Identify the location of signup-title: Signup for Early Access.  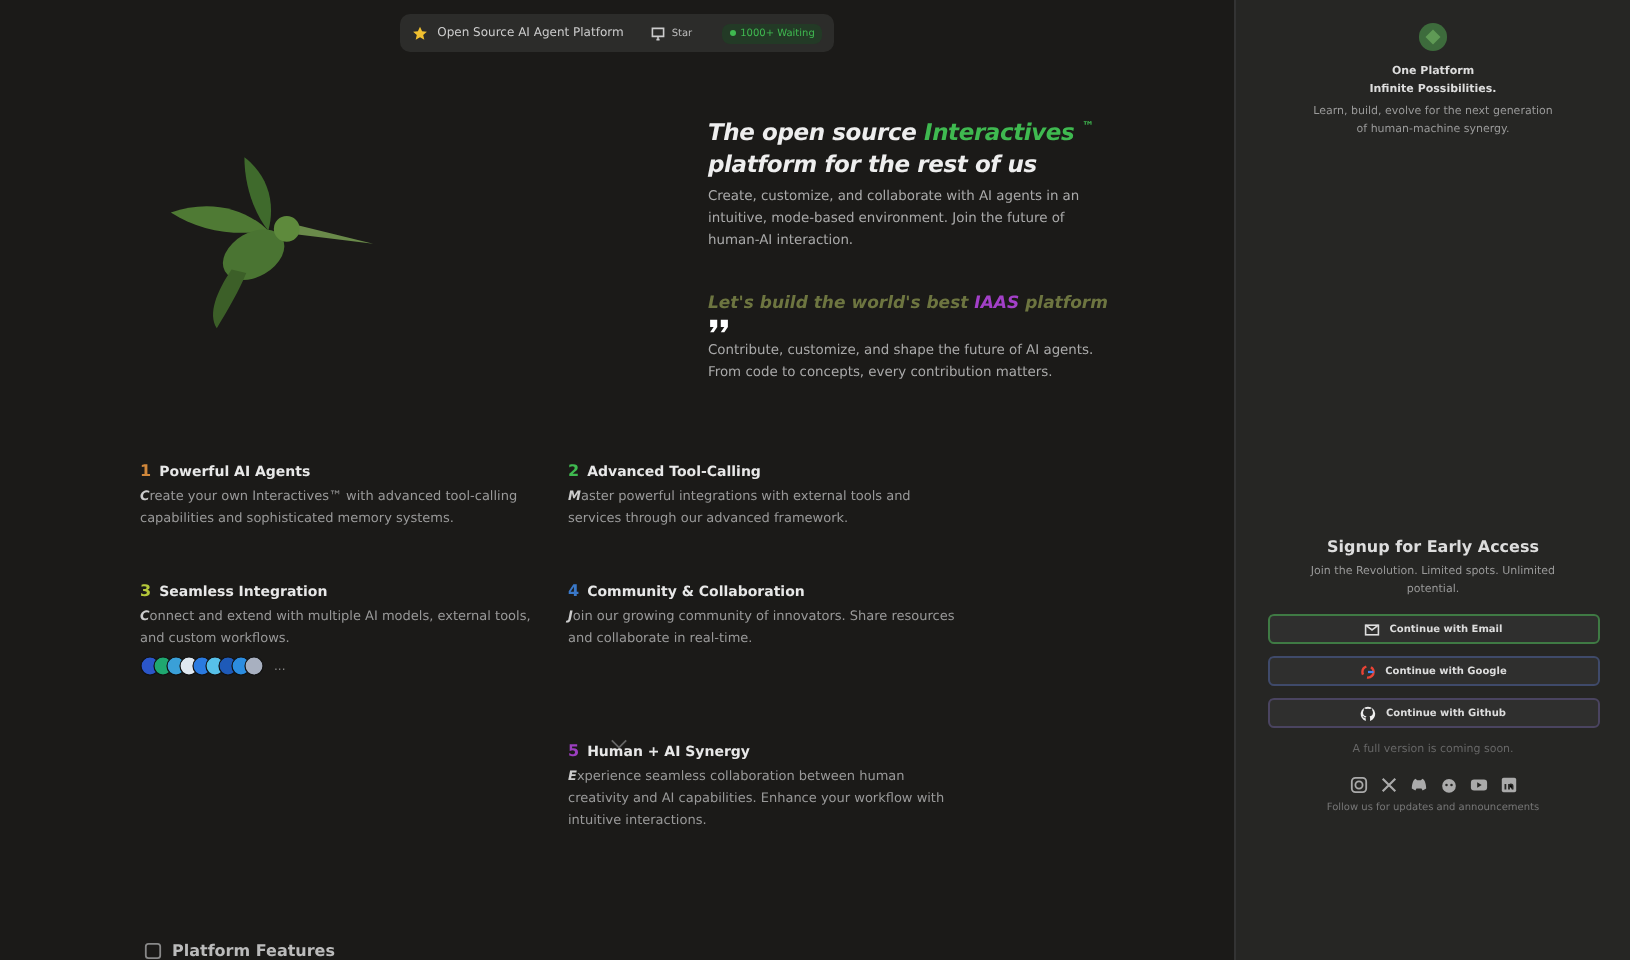
(1432, 547).